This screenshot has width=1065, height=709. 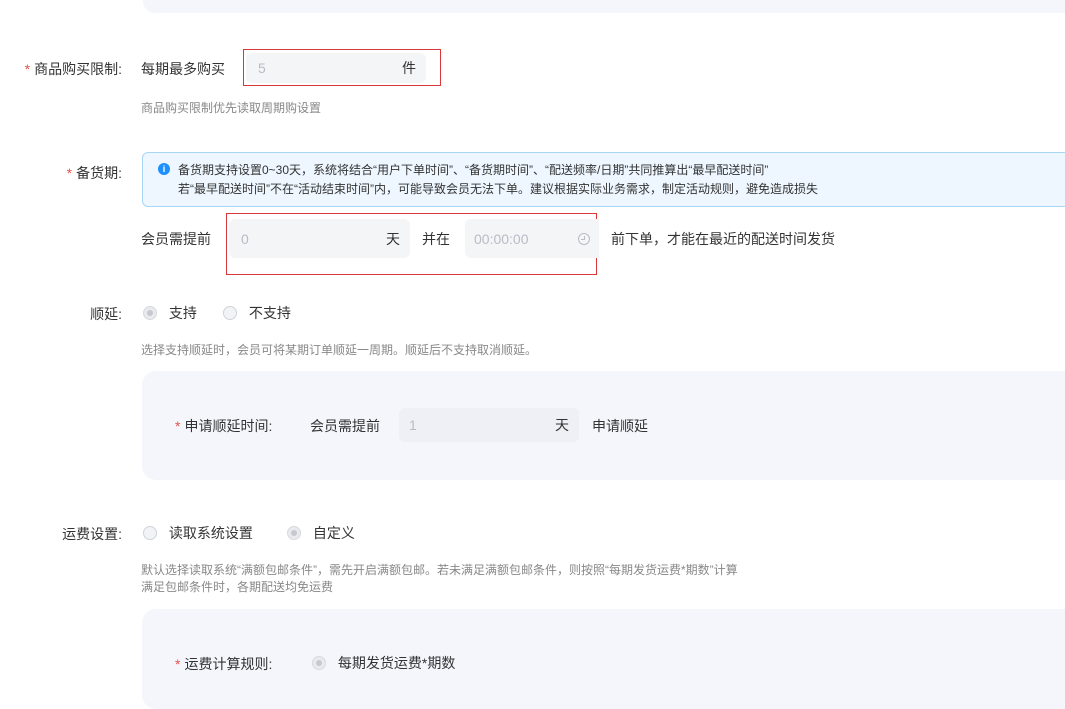 What do you see at coordinates (383, 665) in the screenshot?
I see `shipping-rule-option: 每期发货运费*期数` at bounding box center [383, 665].